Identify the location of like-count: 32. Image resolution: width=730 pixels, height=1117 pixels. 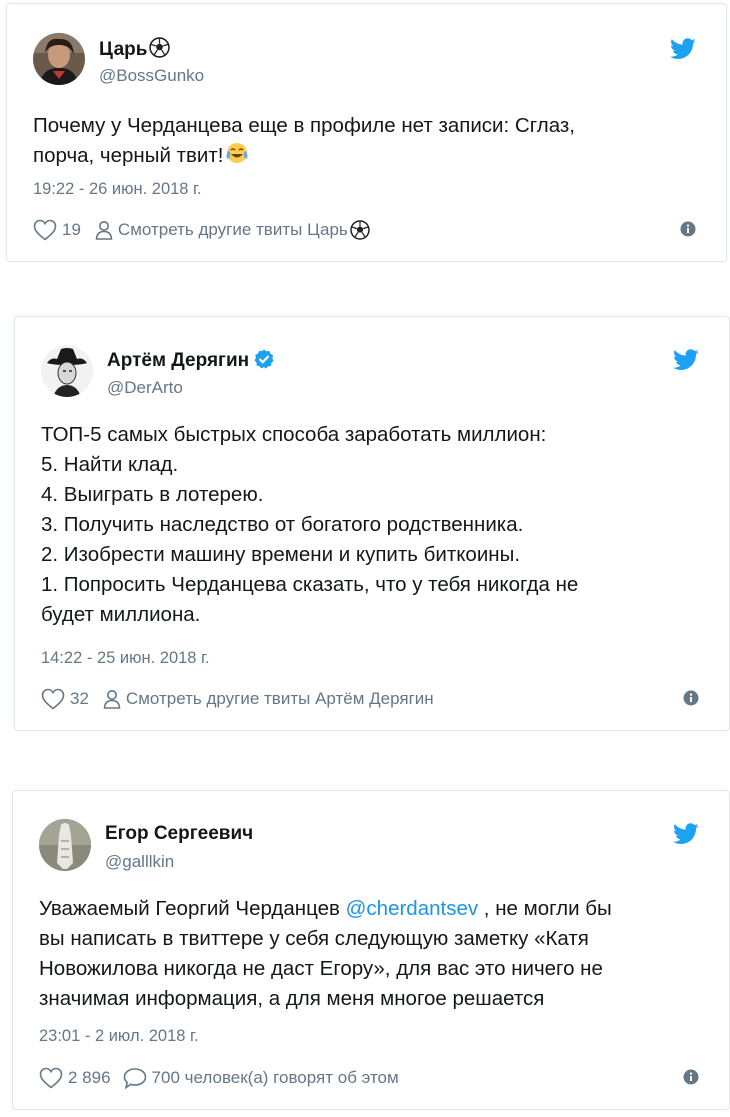
(79, 698).